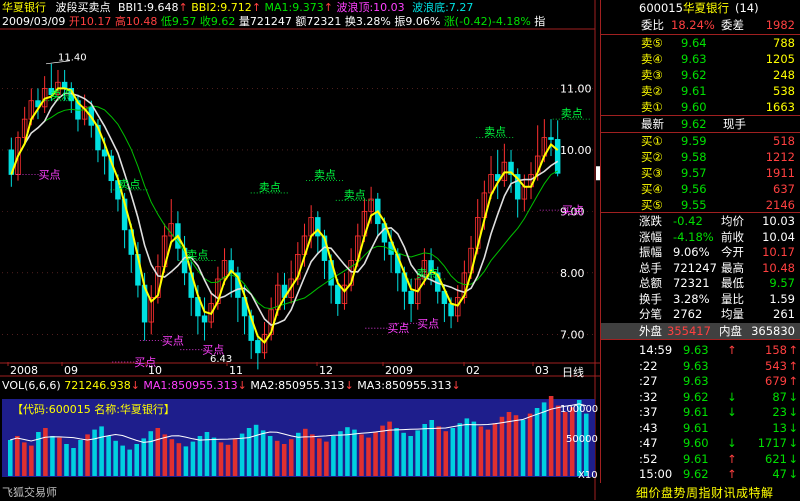 The image size is (800, 501). Describe the element at coordinates (473, 370) in the screenshot. I see `x-tick-label: 02` at that location.